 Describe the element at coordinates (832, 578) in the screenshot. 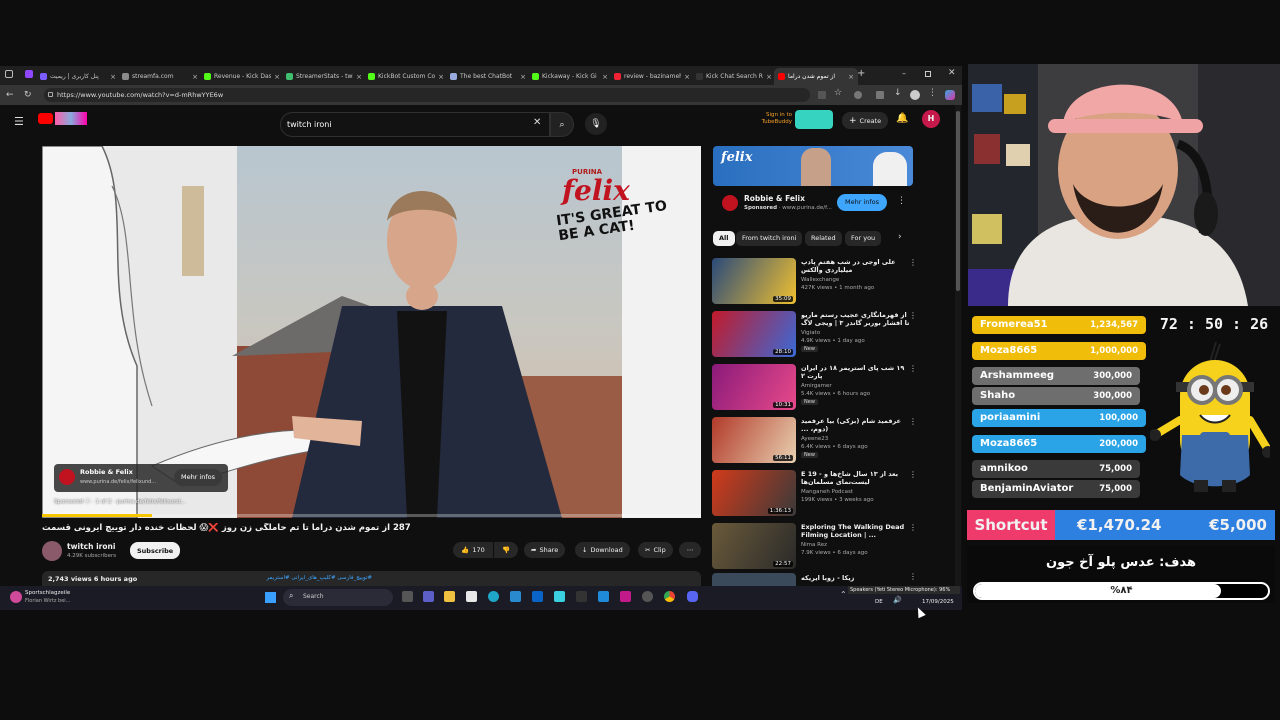

I see `recommendation-partial: زیکا - زوبا ایریکه ⋮` at that location.